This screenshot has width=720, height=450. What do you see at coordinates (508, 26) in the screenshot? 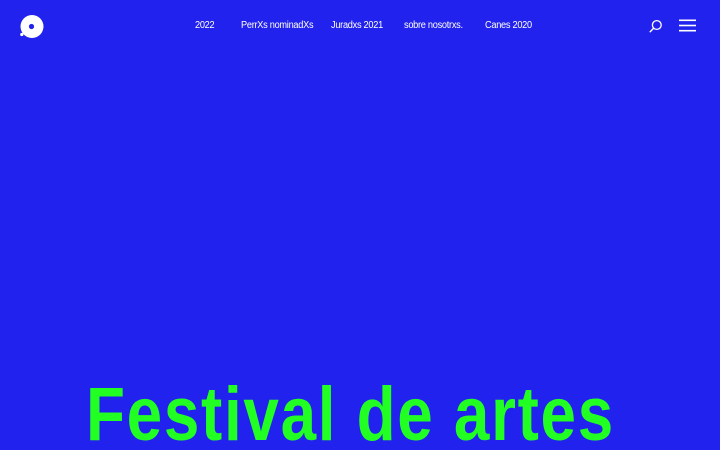
I see `nav-item-canes-2020: Canes 2020` at bounding box center [508, 26].